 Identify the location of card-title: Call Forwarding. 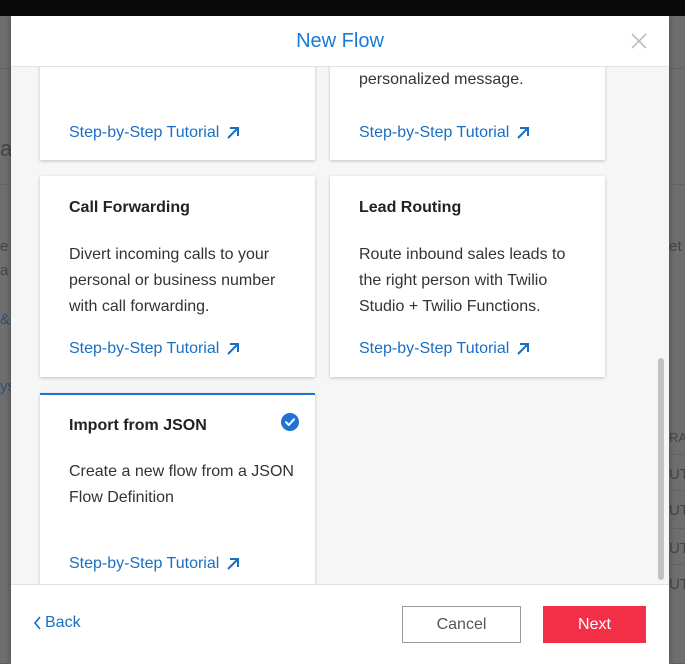
(129, 207).